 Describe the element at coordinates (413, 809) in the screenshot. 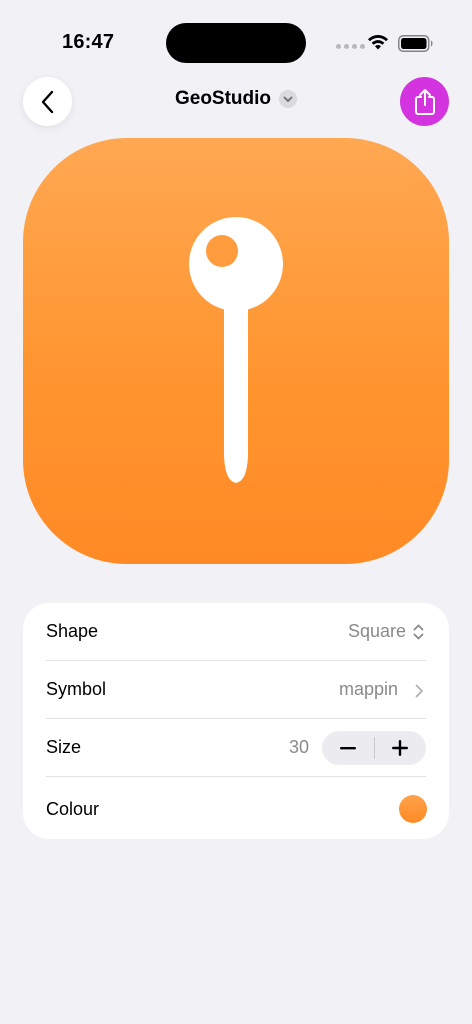

I see `colour-swatch` at that location.